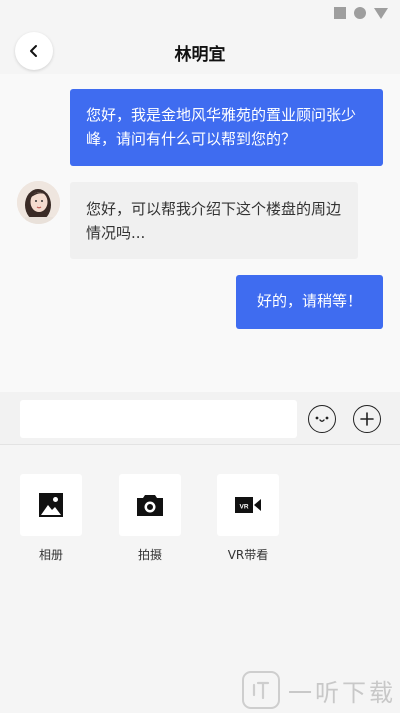  I want to click on camera-tool: 拍摄, so click(150, 518).